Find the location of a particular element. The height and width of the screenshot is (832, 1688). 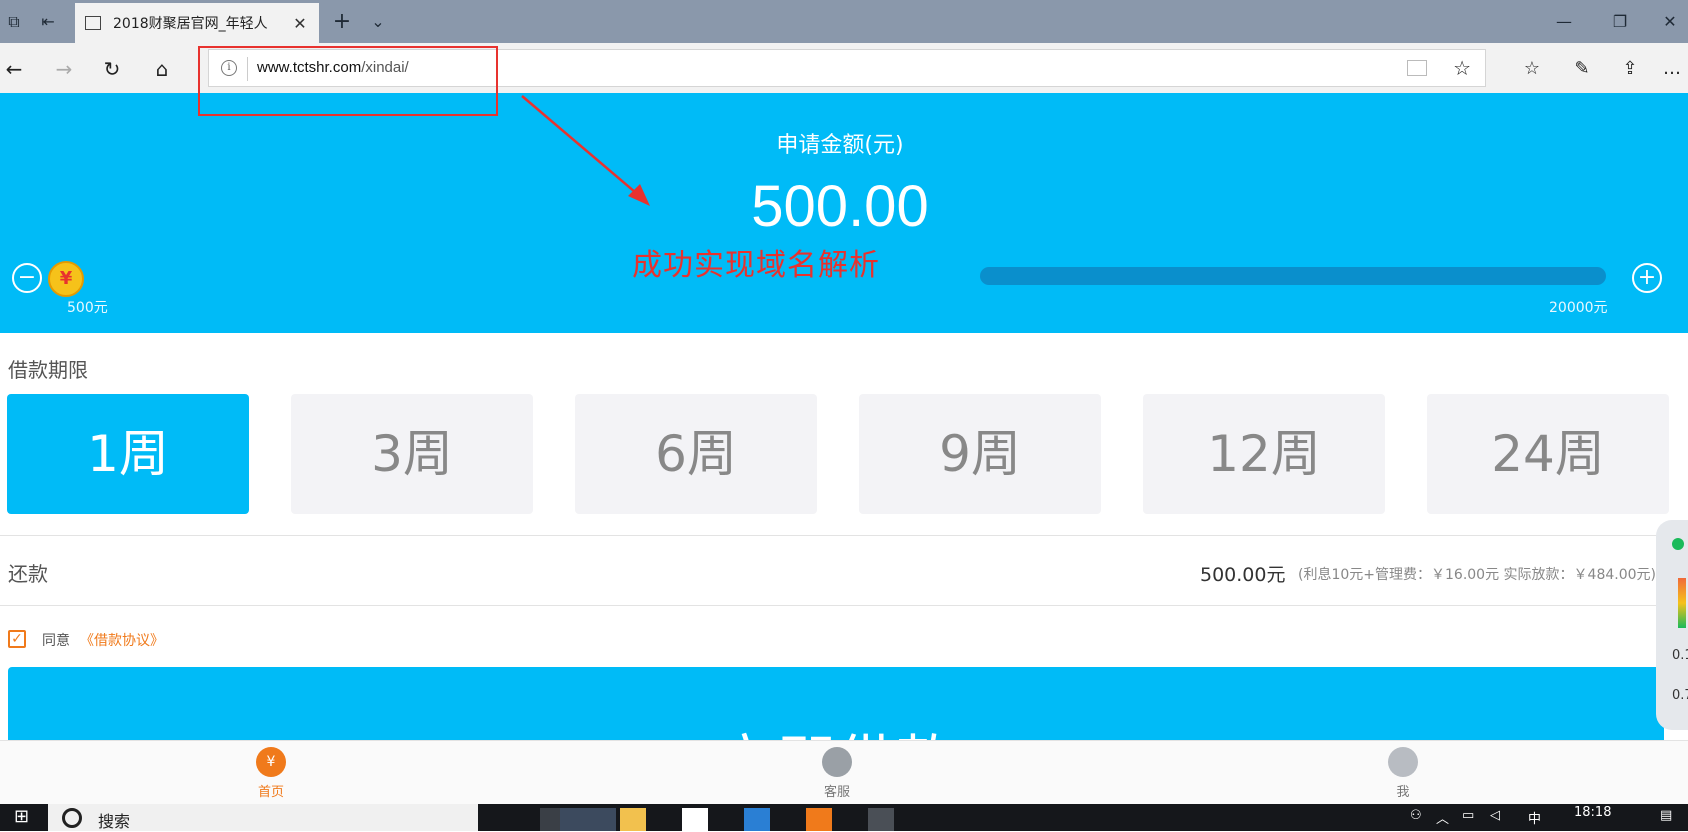

people-icon: ⚇ is located at coordinates (1416, 815).